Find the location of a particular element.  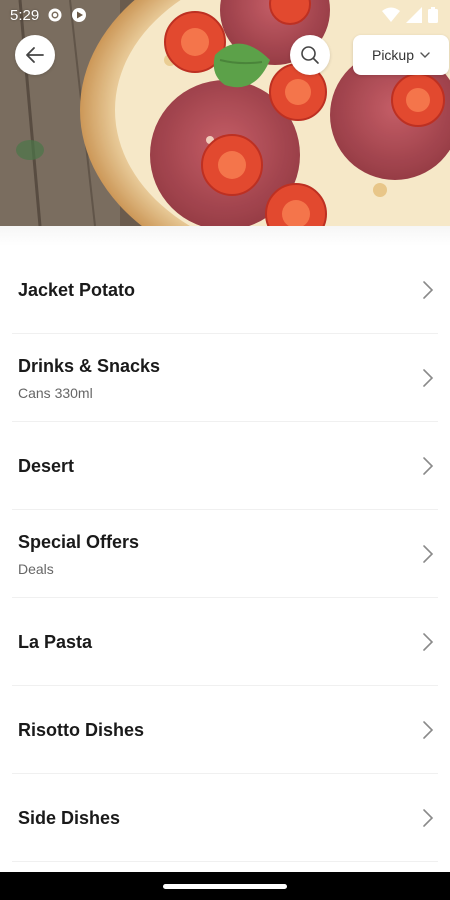

search-icon is located at coordinates (310, 55).